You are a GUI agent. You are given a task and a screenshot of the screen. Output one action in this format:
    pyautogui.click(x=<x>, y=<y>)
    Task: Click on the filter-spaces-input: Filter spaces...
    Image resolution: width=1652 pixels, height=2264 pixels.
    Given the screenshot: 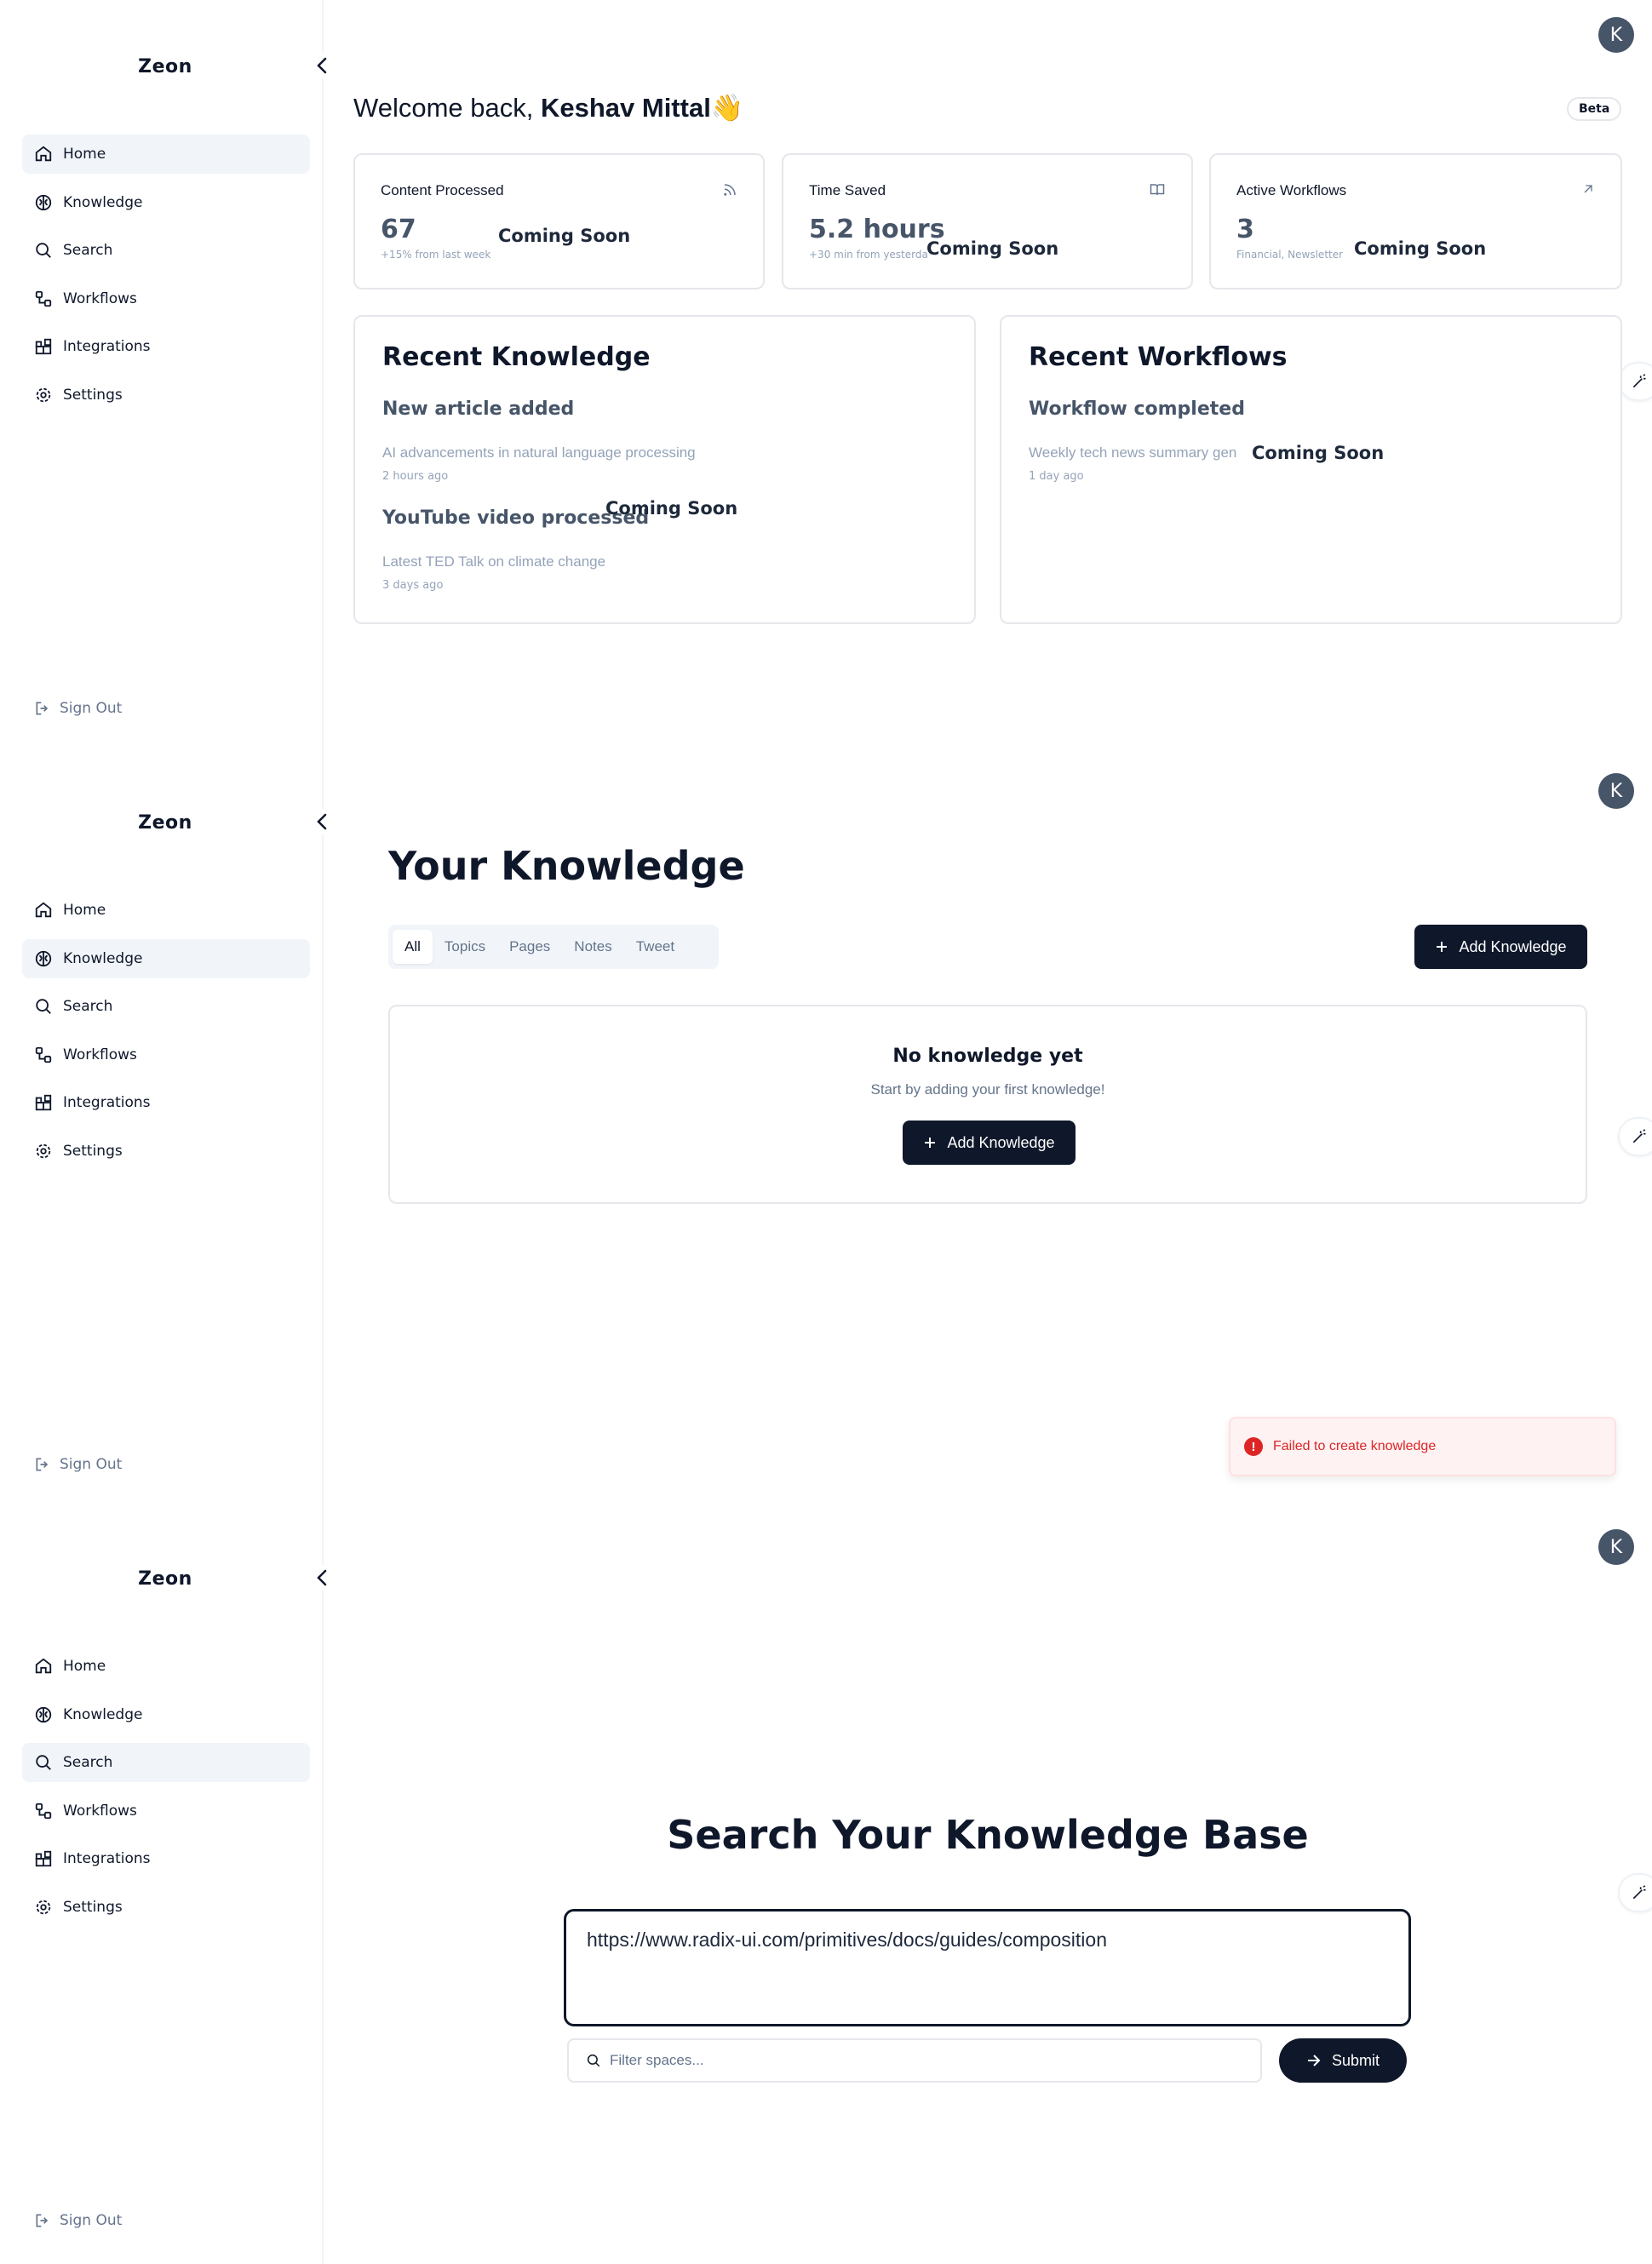 What is the action you would take?
    pyautogui.click(x=915, y=2060)
    